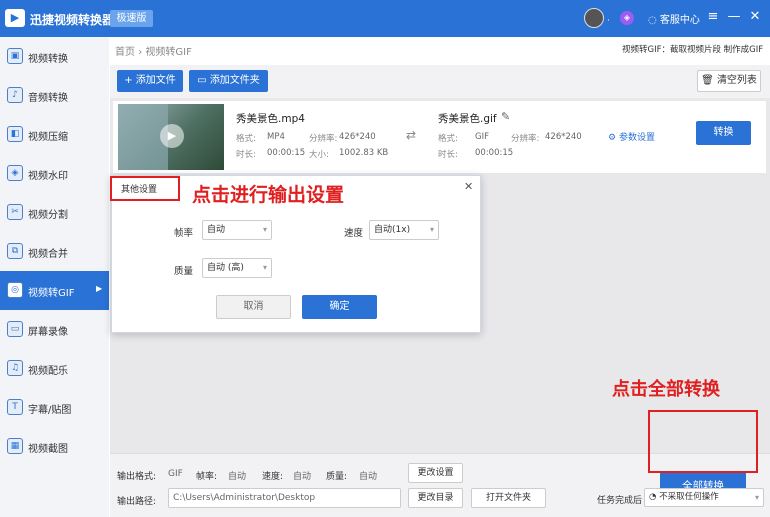  Describe the element at coordinates (48, 137) in the screenshot. I see `sidebar-item-label: 视频压缩` at that location.